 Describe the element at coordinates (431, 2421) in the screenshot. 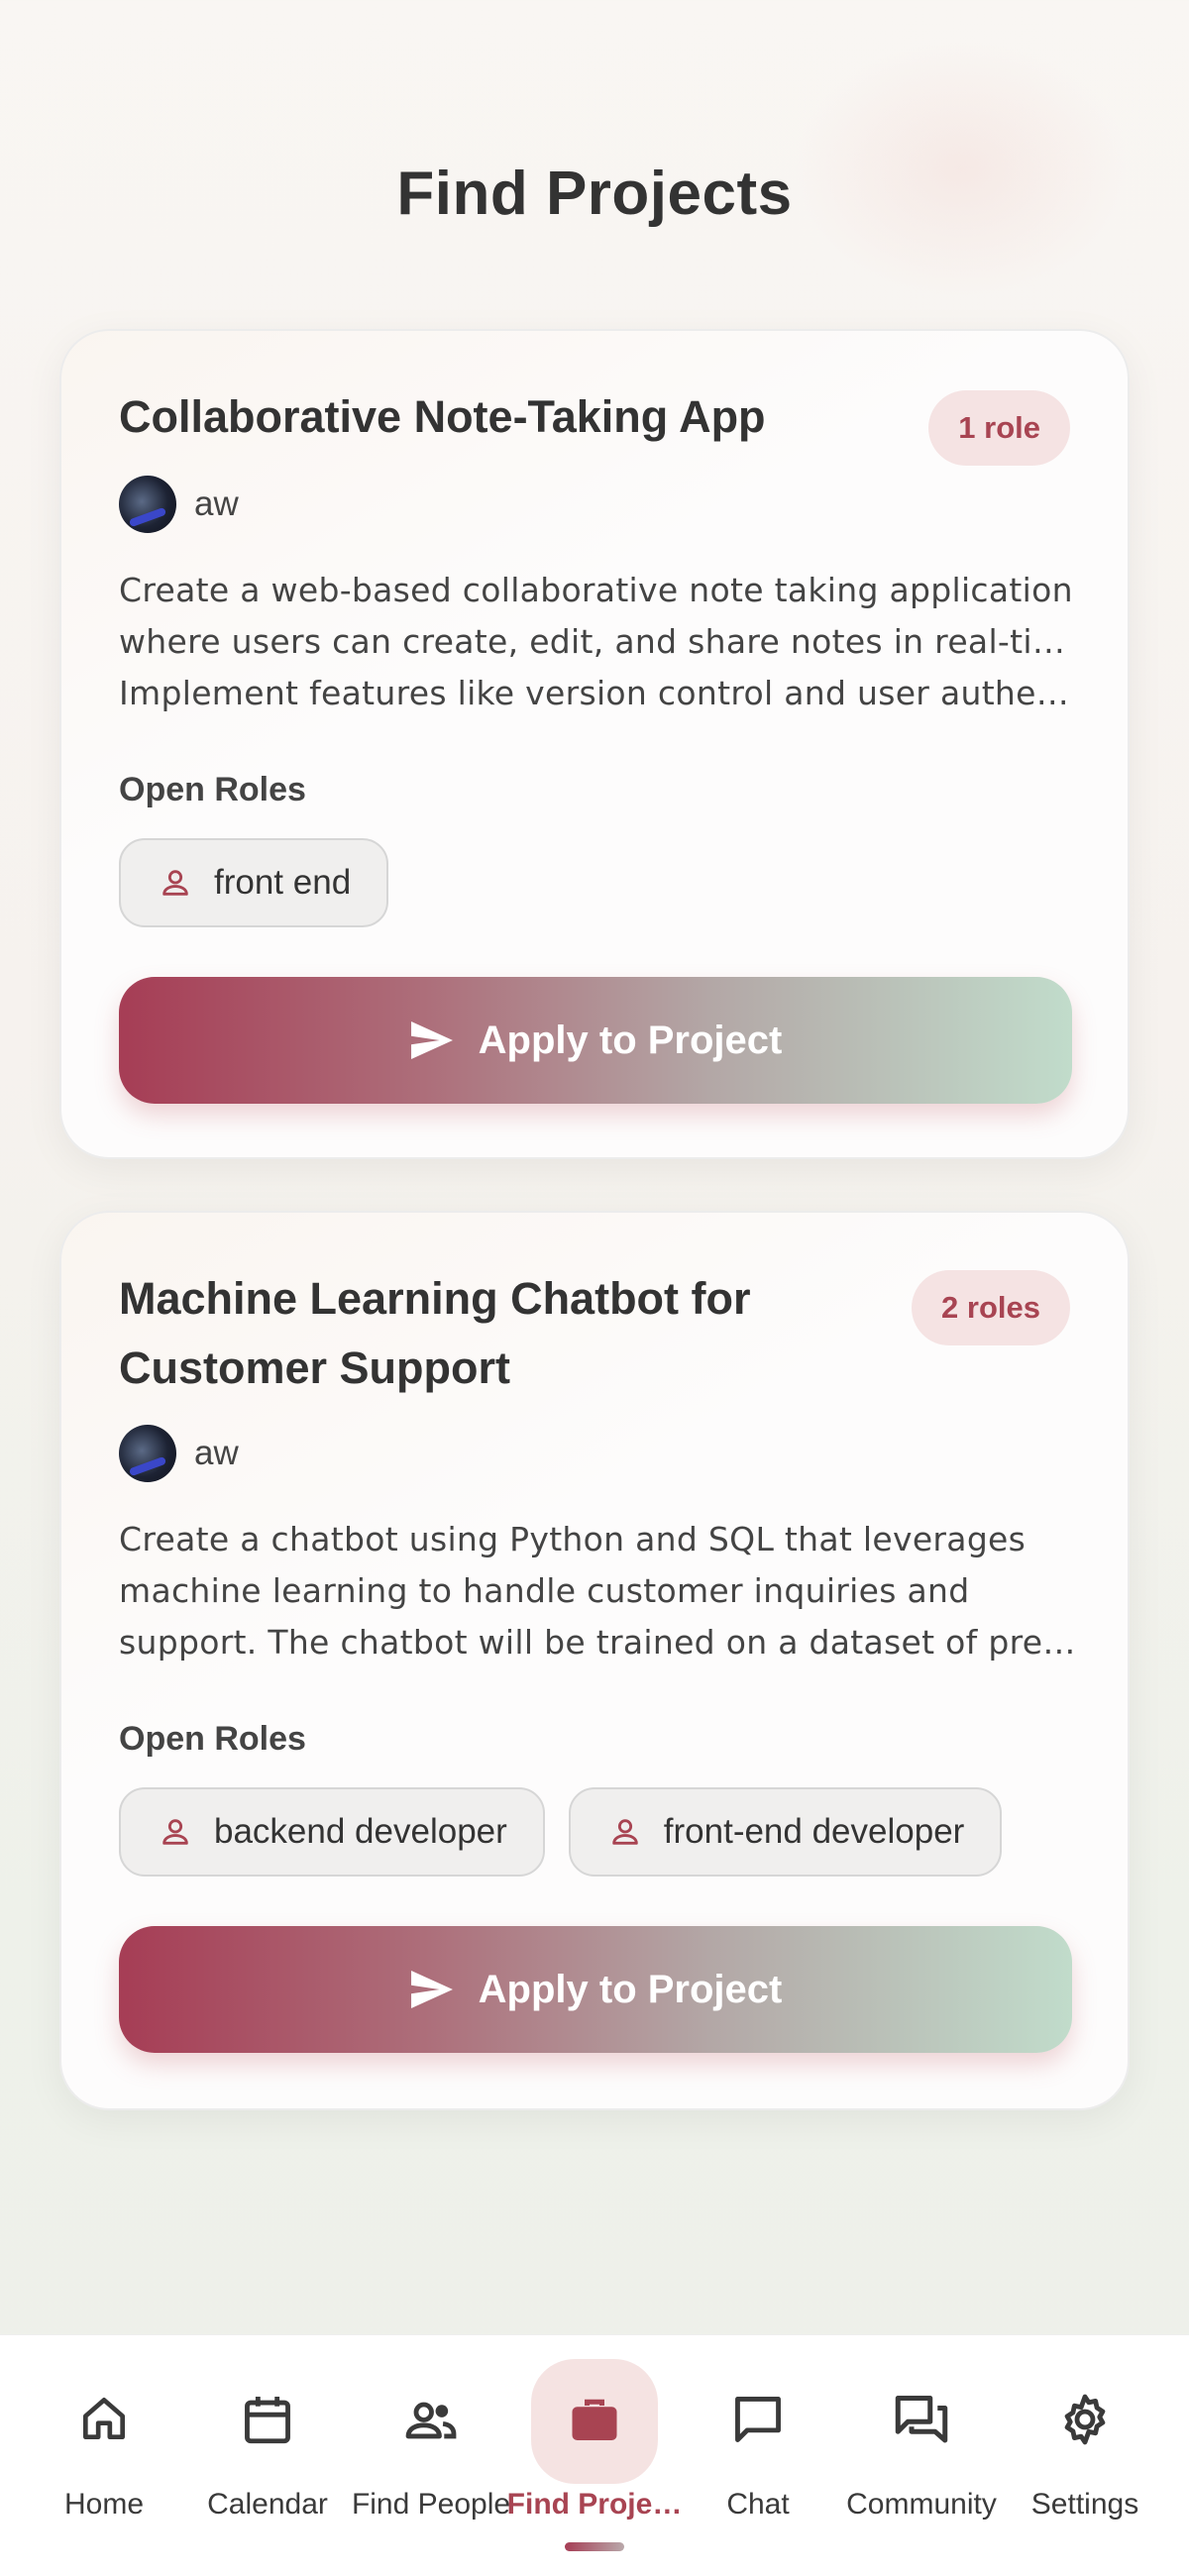

I see `people-icon` at that location.